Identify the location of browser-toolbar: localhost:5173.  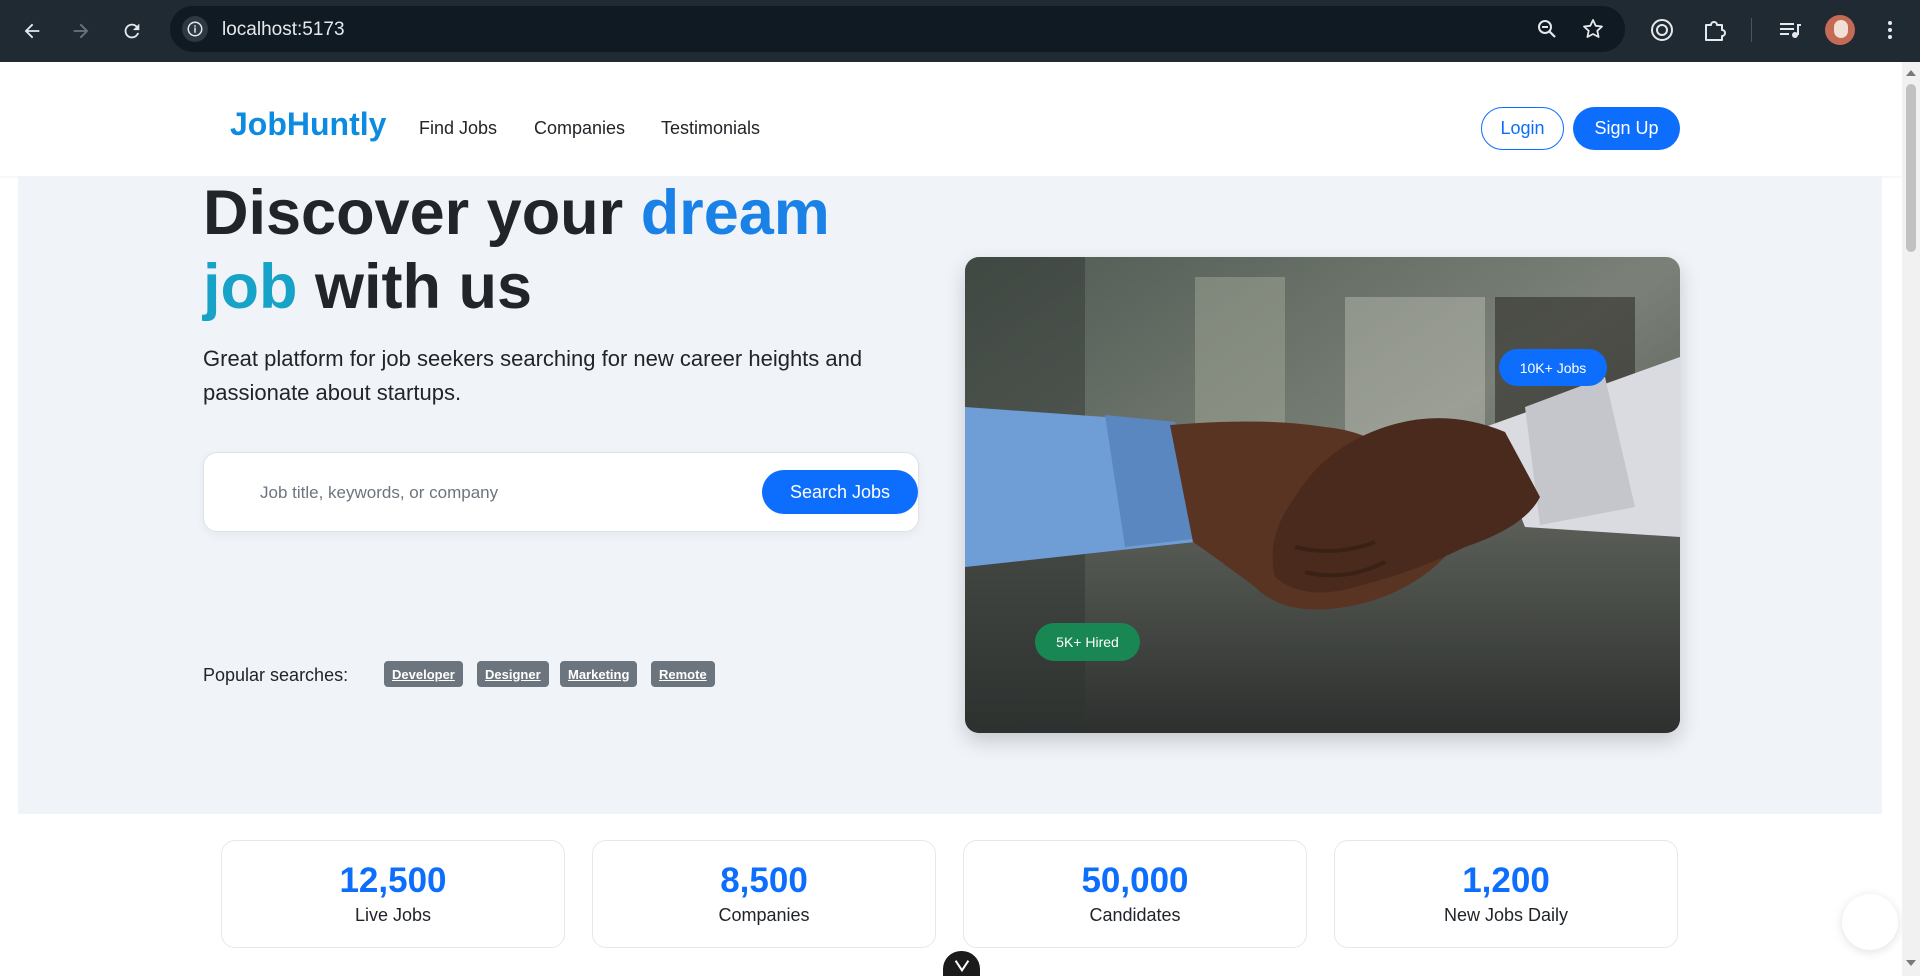
(960, 31).